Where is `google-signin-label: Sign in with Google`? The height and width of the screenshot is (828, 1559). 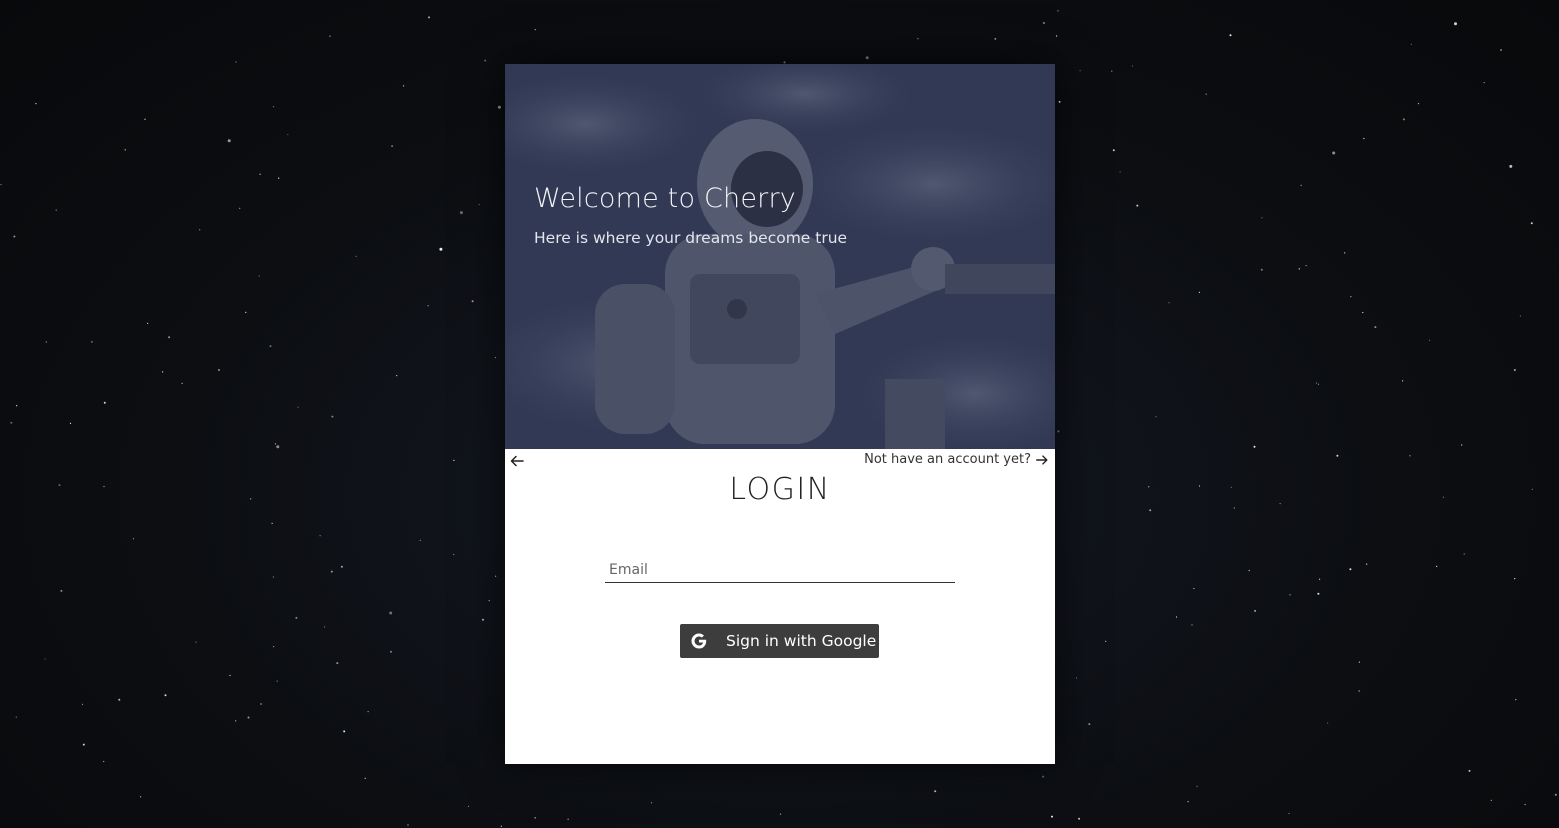 google-signin-label: Sign in with Google is located at coordinates (801, 641).